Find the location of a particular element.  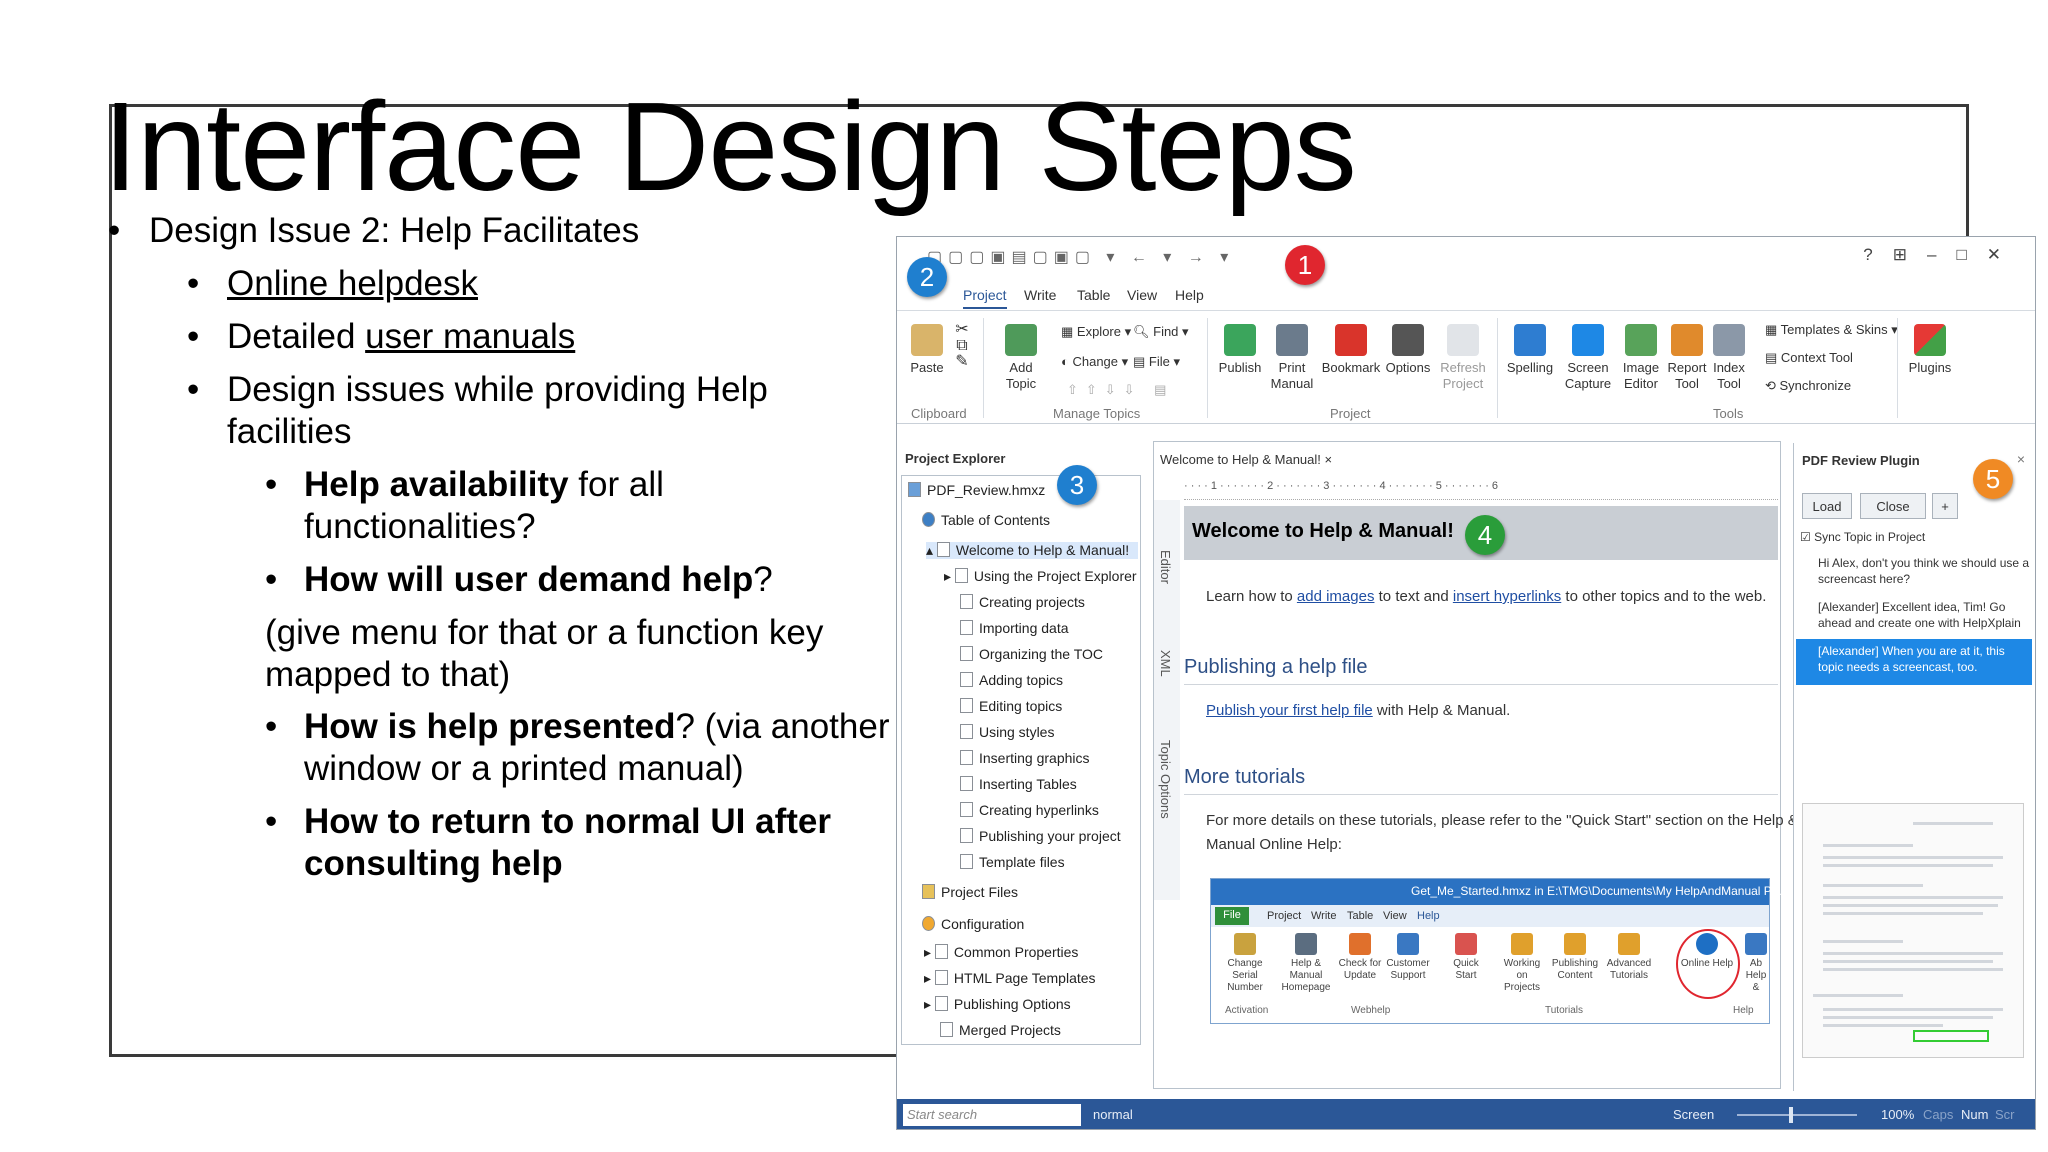

side-tab-editor: Editor is located at coordinates (1165, 567).